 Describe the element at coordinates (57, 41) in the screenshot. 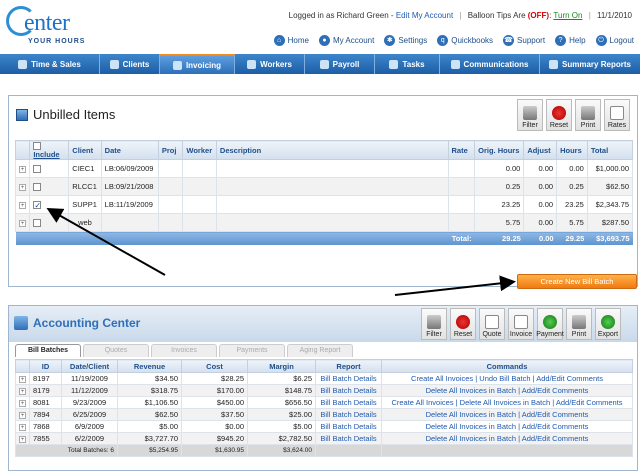

I see `logo-subtext: YOUR HOURS` at that location.